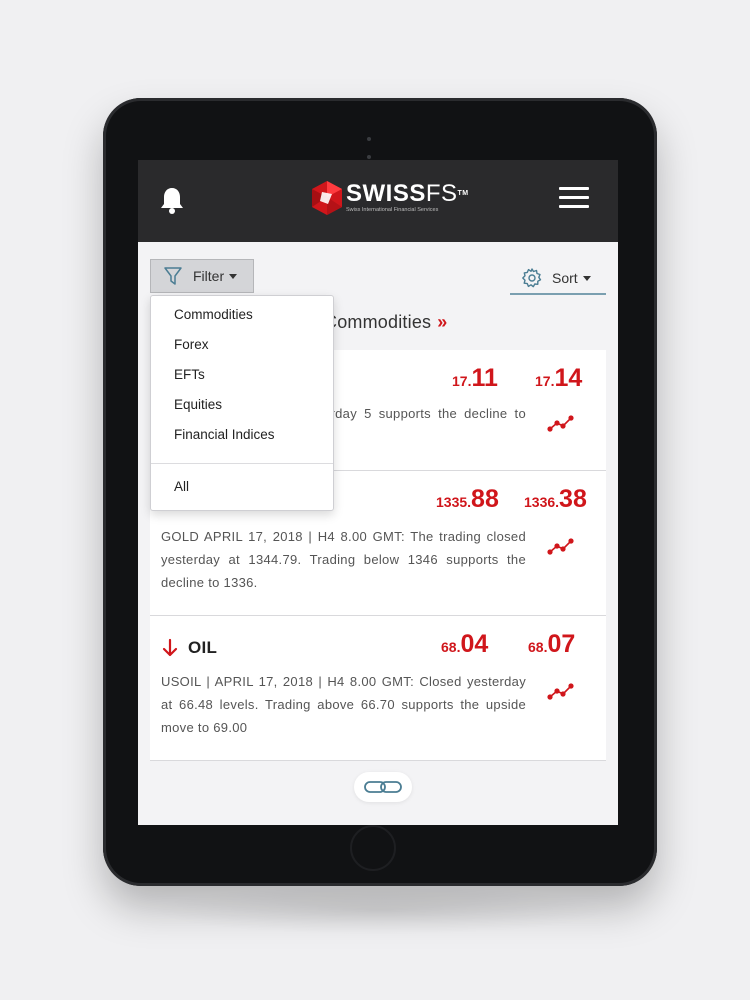  What do you see at coordinates (392, 210) in the screenshot?
I see `logo-subtitle: Swiss International Financial Services` at bounding box center [392, 210].